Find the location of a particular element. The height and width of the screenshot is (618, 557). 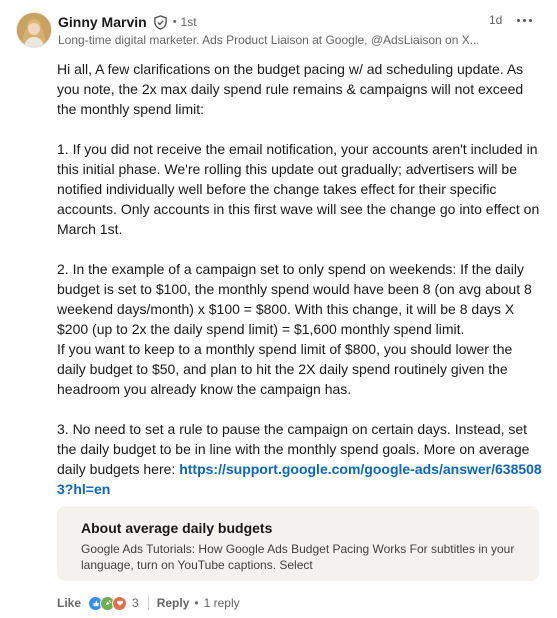

avatar-photo is located at coordinates (34, 30).